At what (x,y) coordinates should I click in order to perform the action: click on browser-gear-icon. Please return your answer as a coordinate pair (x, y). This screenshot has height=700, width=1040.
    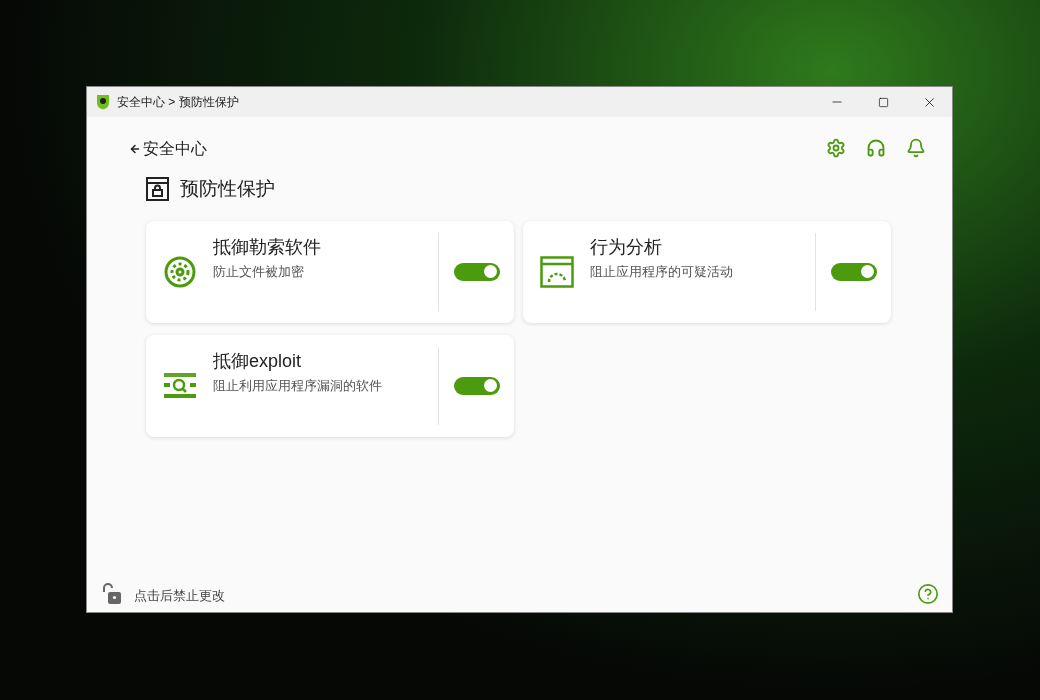
    Looking at the image, I should click on (556, 271).